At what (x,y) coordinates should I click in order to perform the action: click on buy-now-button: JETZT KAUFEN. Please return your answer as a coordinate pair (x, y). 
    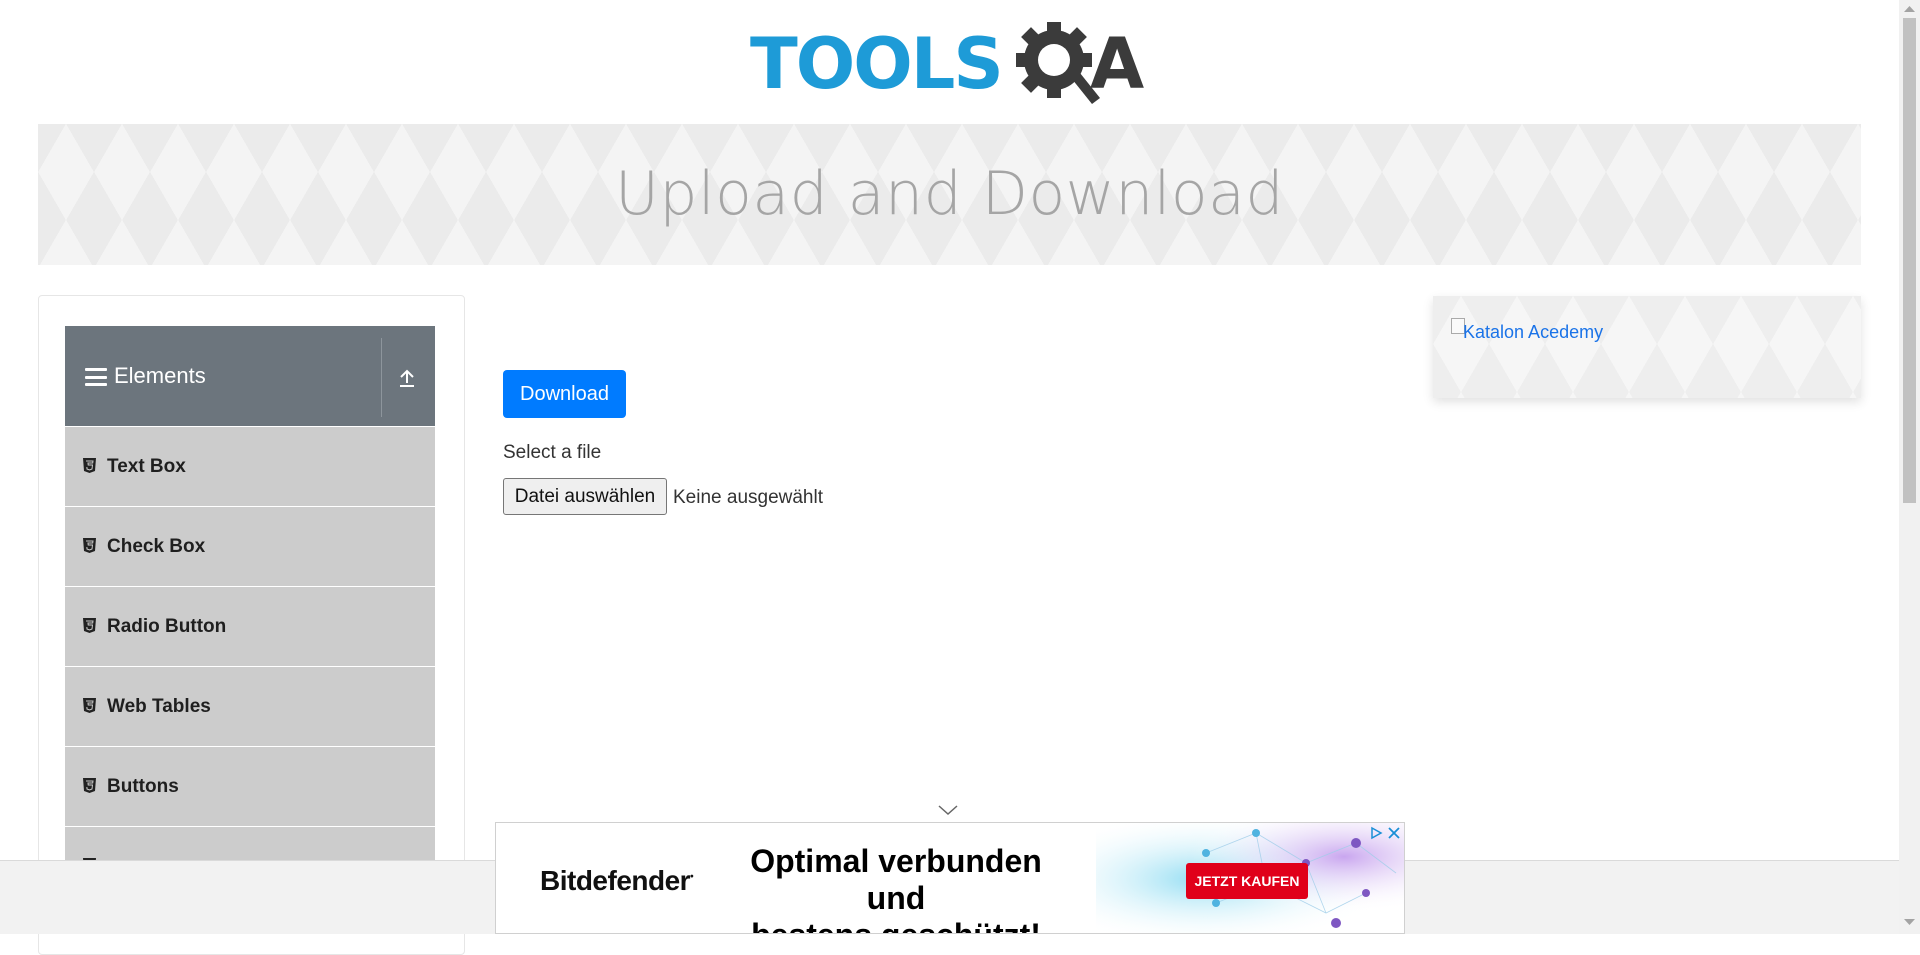
    Looking at the image, I should click on (1247, 881).